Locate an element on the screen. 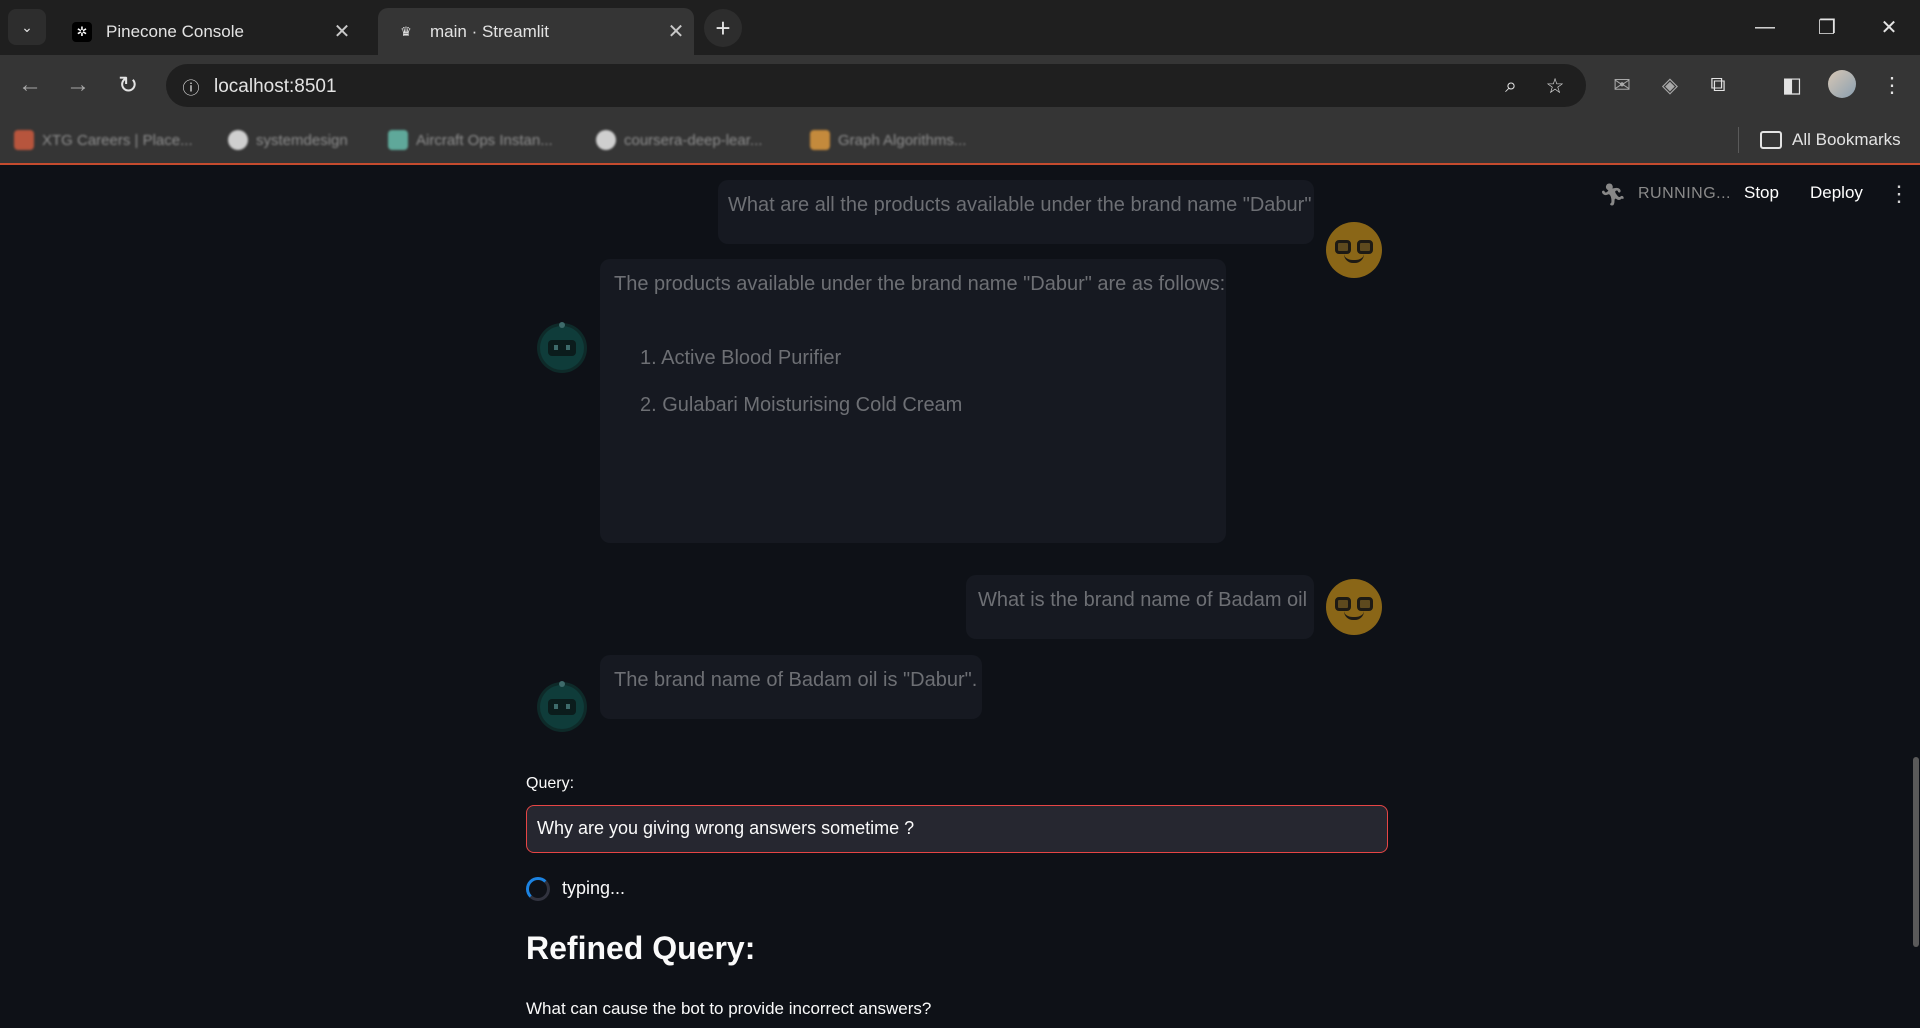 Image resolution: width=1920 pixels, height=1028 pixels. new-tab-button: + is located at coordinates (723, 28).